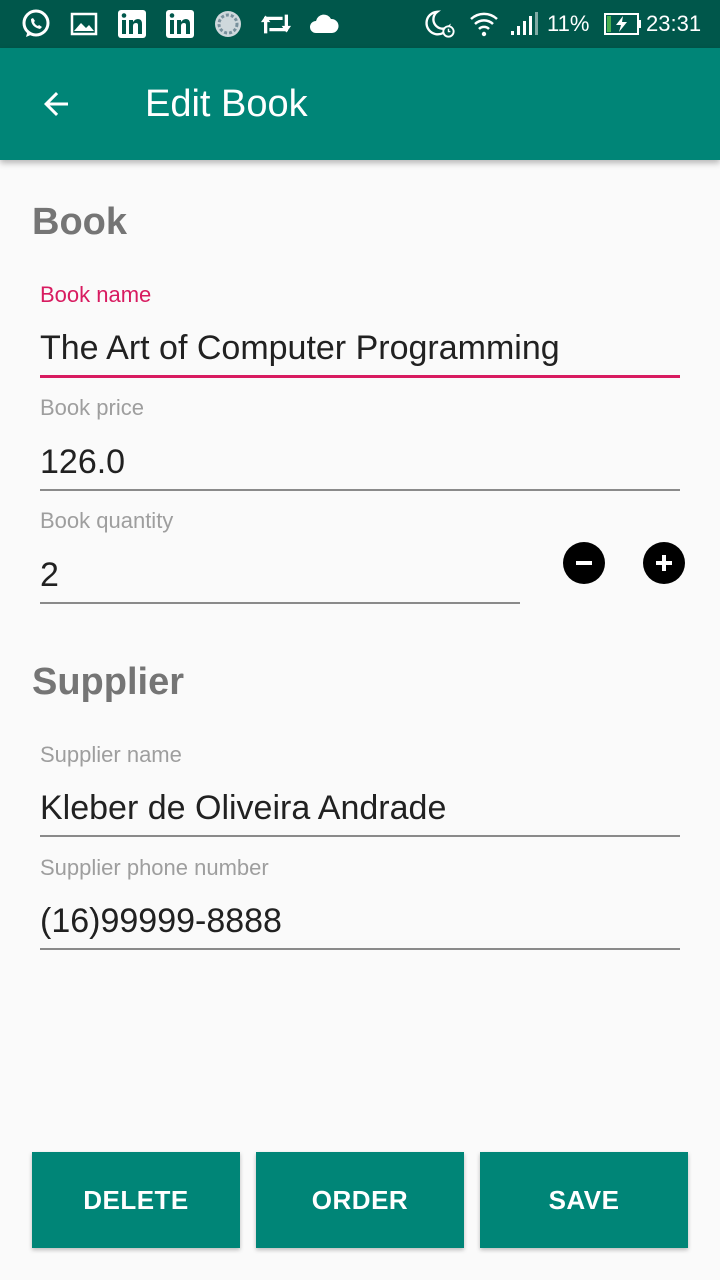 Image resolution: width=720 pixels, height=1280 pixels. What do you see at coordinates (674, 23) in the screenshot?
I see `clock: 23:31` at bounding box center [674, 23].